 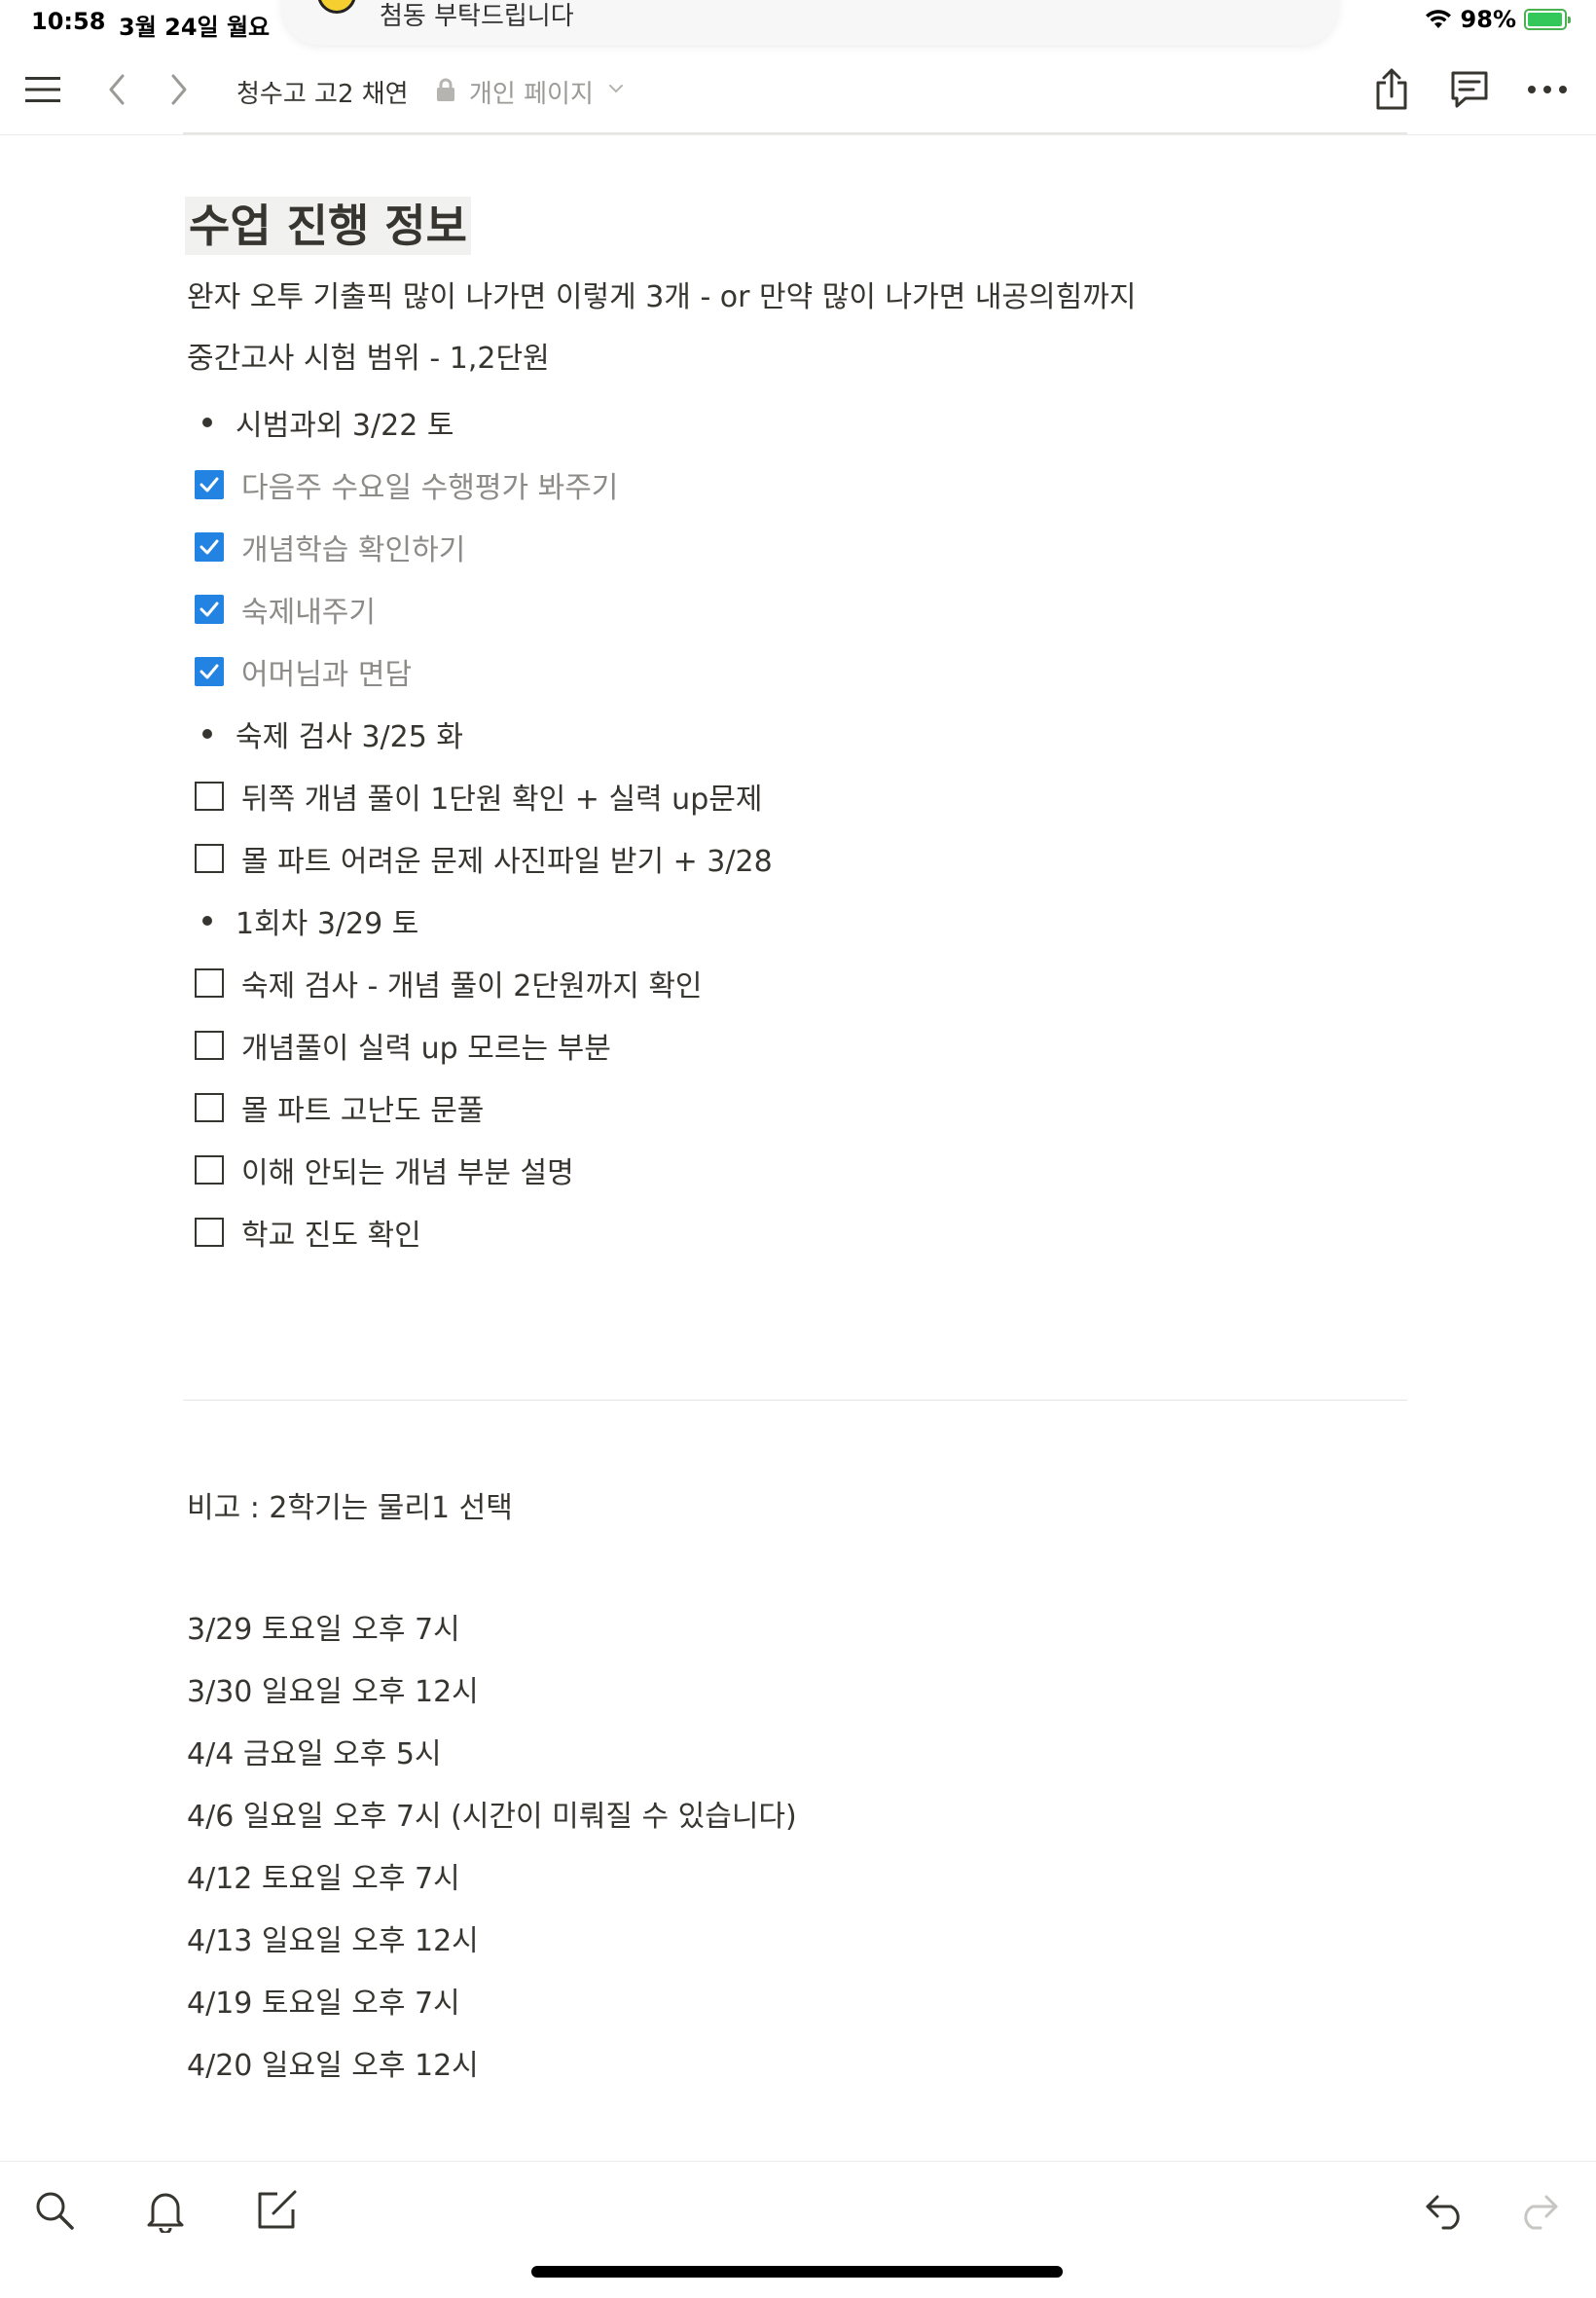 What do you see at coordinates (795, 1400) in the screenshot?
I see `section-divider` at bounding box center [795, 1400].